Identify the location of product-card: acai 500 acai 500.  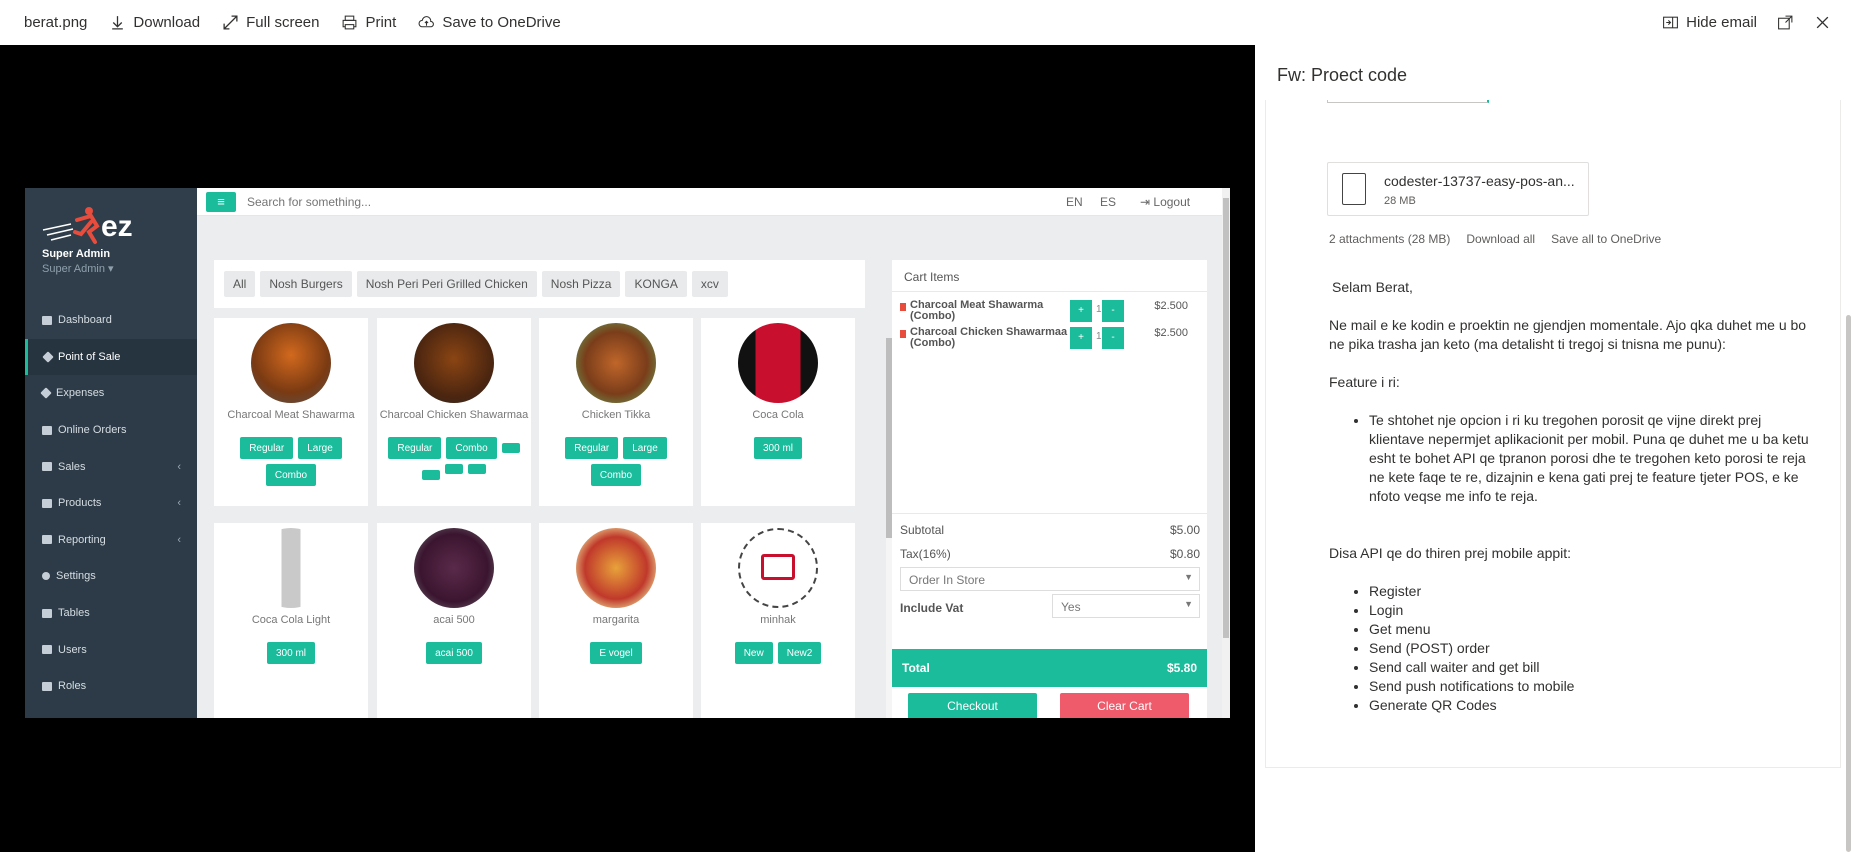
(454, 620).